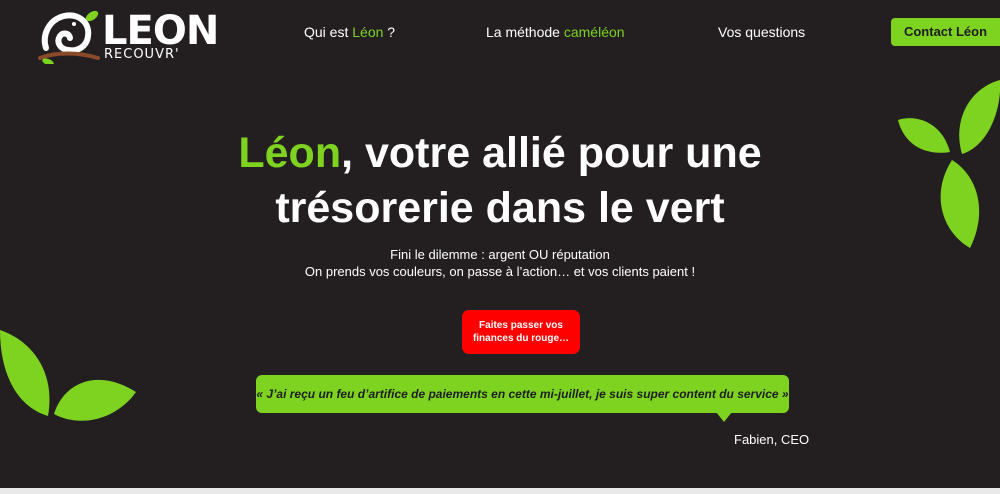 Image resolution: width=1000 pixels, height=494 pixels. I want to click on nav-item-label: Vos questions, so click(762, 32).